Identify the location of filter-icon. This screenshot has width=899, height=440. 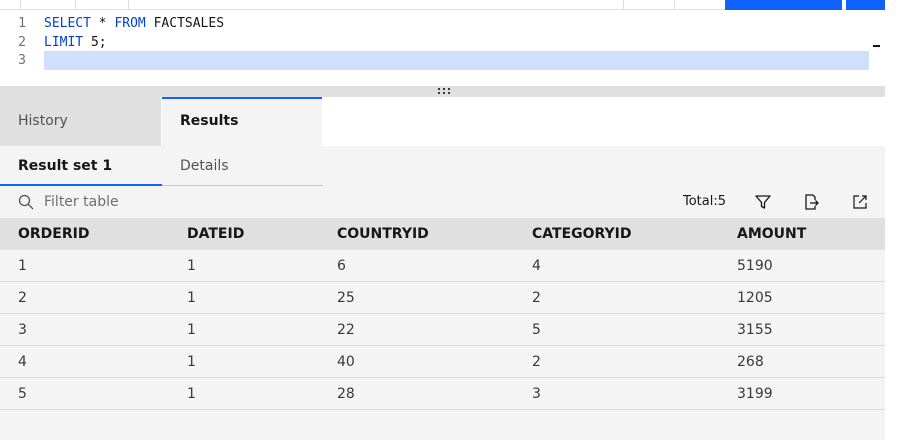
(763, 202).